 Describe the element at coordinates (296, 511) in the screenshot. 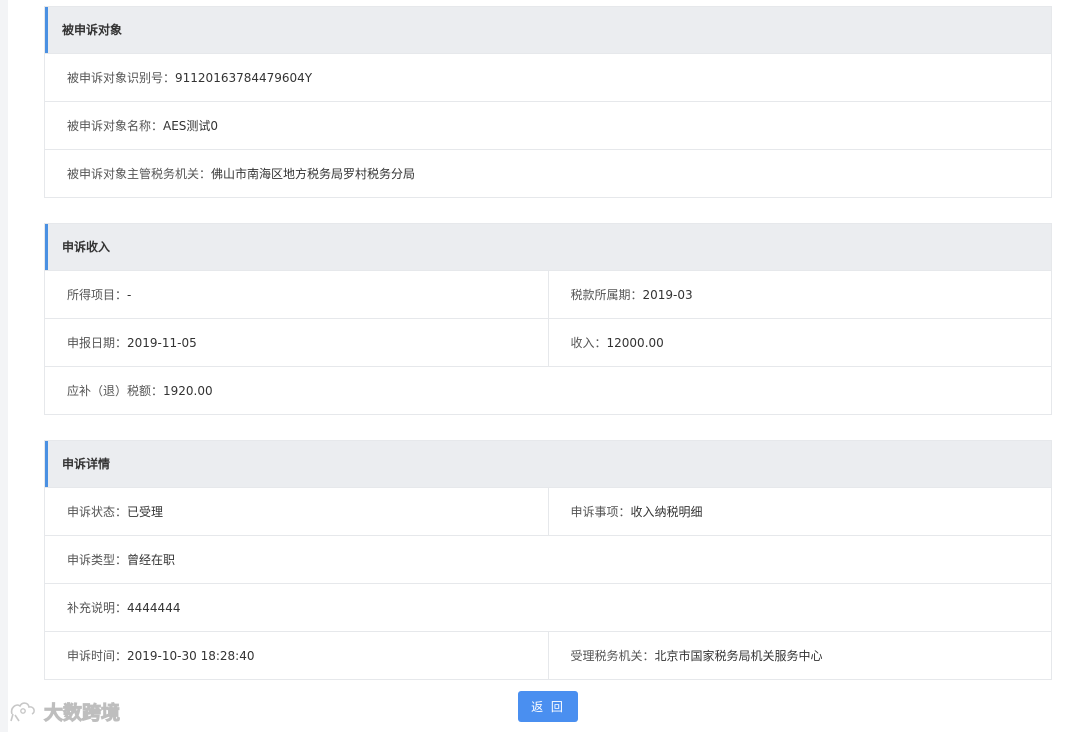

I see `appeal-status-field: 申诉状态： 已受理` at that location.